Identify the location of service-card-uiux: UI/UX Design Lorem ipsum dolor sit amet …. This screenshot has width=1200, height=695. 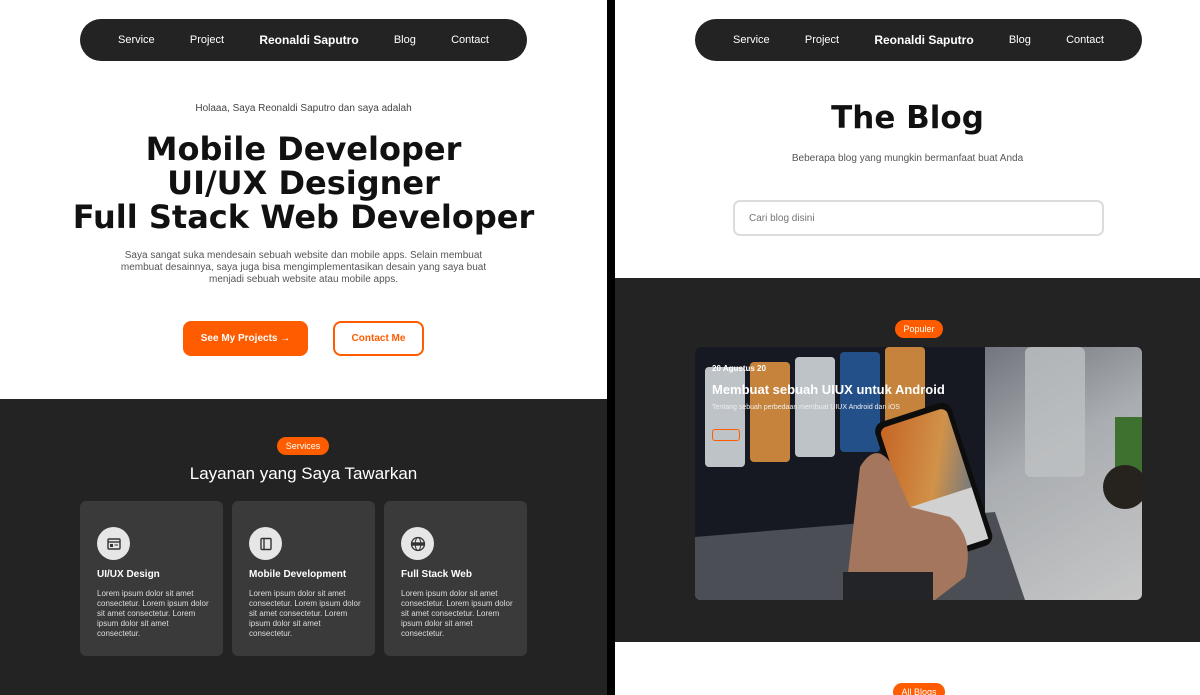
(151, 578).